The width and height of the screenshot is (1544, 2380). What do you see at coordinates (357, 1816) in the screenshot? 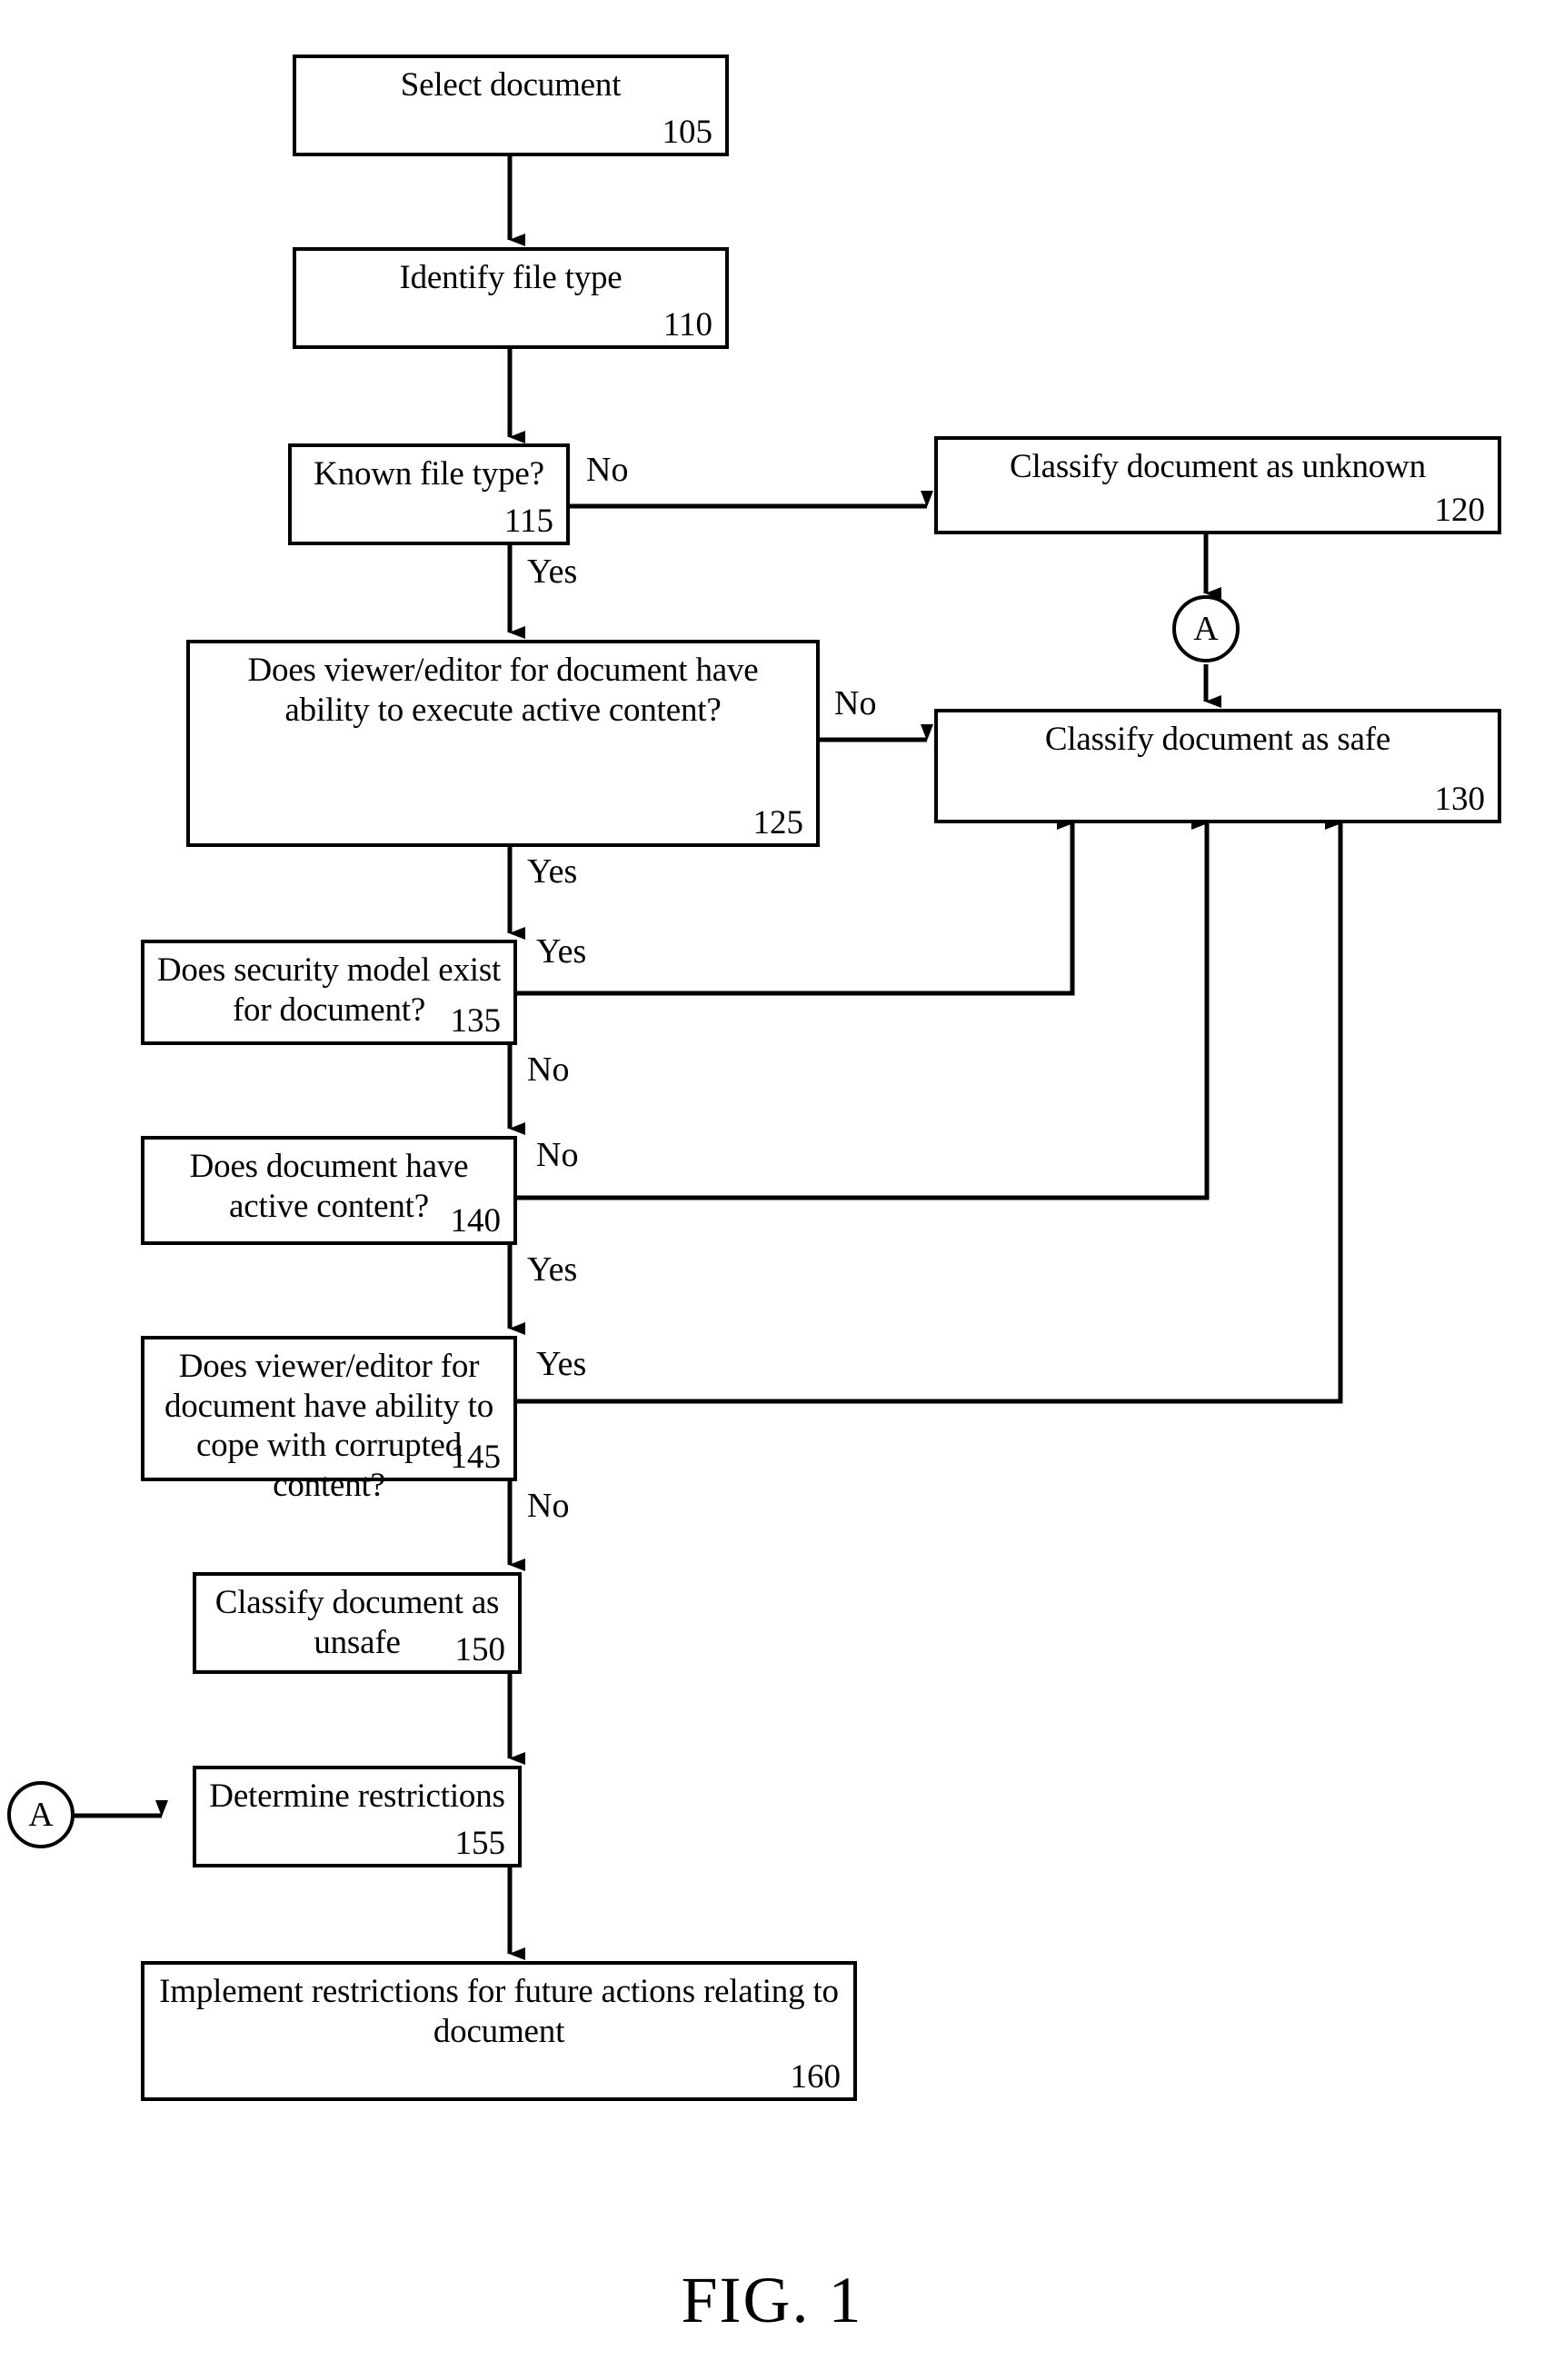
I see `node-determine-restrictions: Determine restrictions 155` at bounding box center [357, 1816].